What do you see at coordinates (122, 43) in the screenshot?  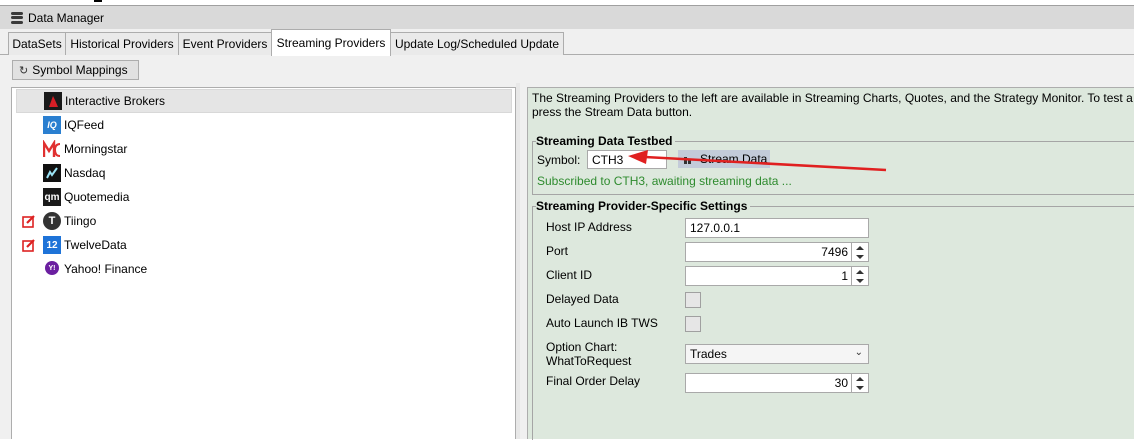 I see `tab-historical-providers: Historical Providers` at bounding box center [122, 43].